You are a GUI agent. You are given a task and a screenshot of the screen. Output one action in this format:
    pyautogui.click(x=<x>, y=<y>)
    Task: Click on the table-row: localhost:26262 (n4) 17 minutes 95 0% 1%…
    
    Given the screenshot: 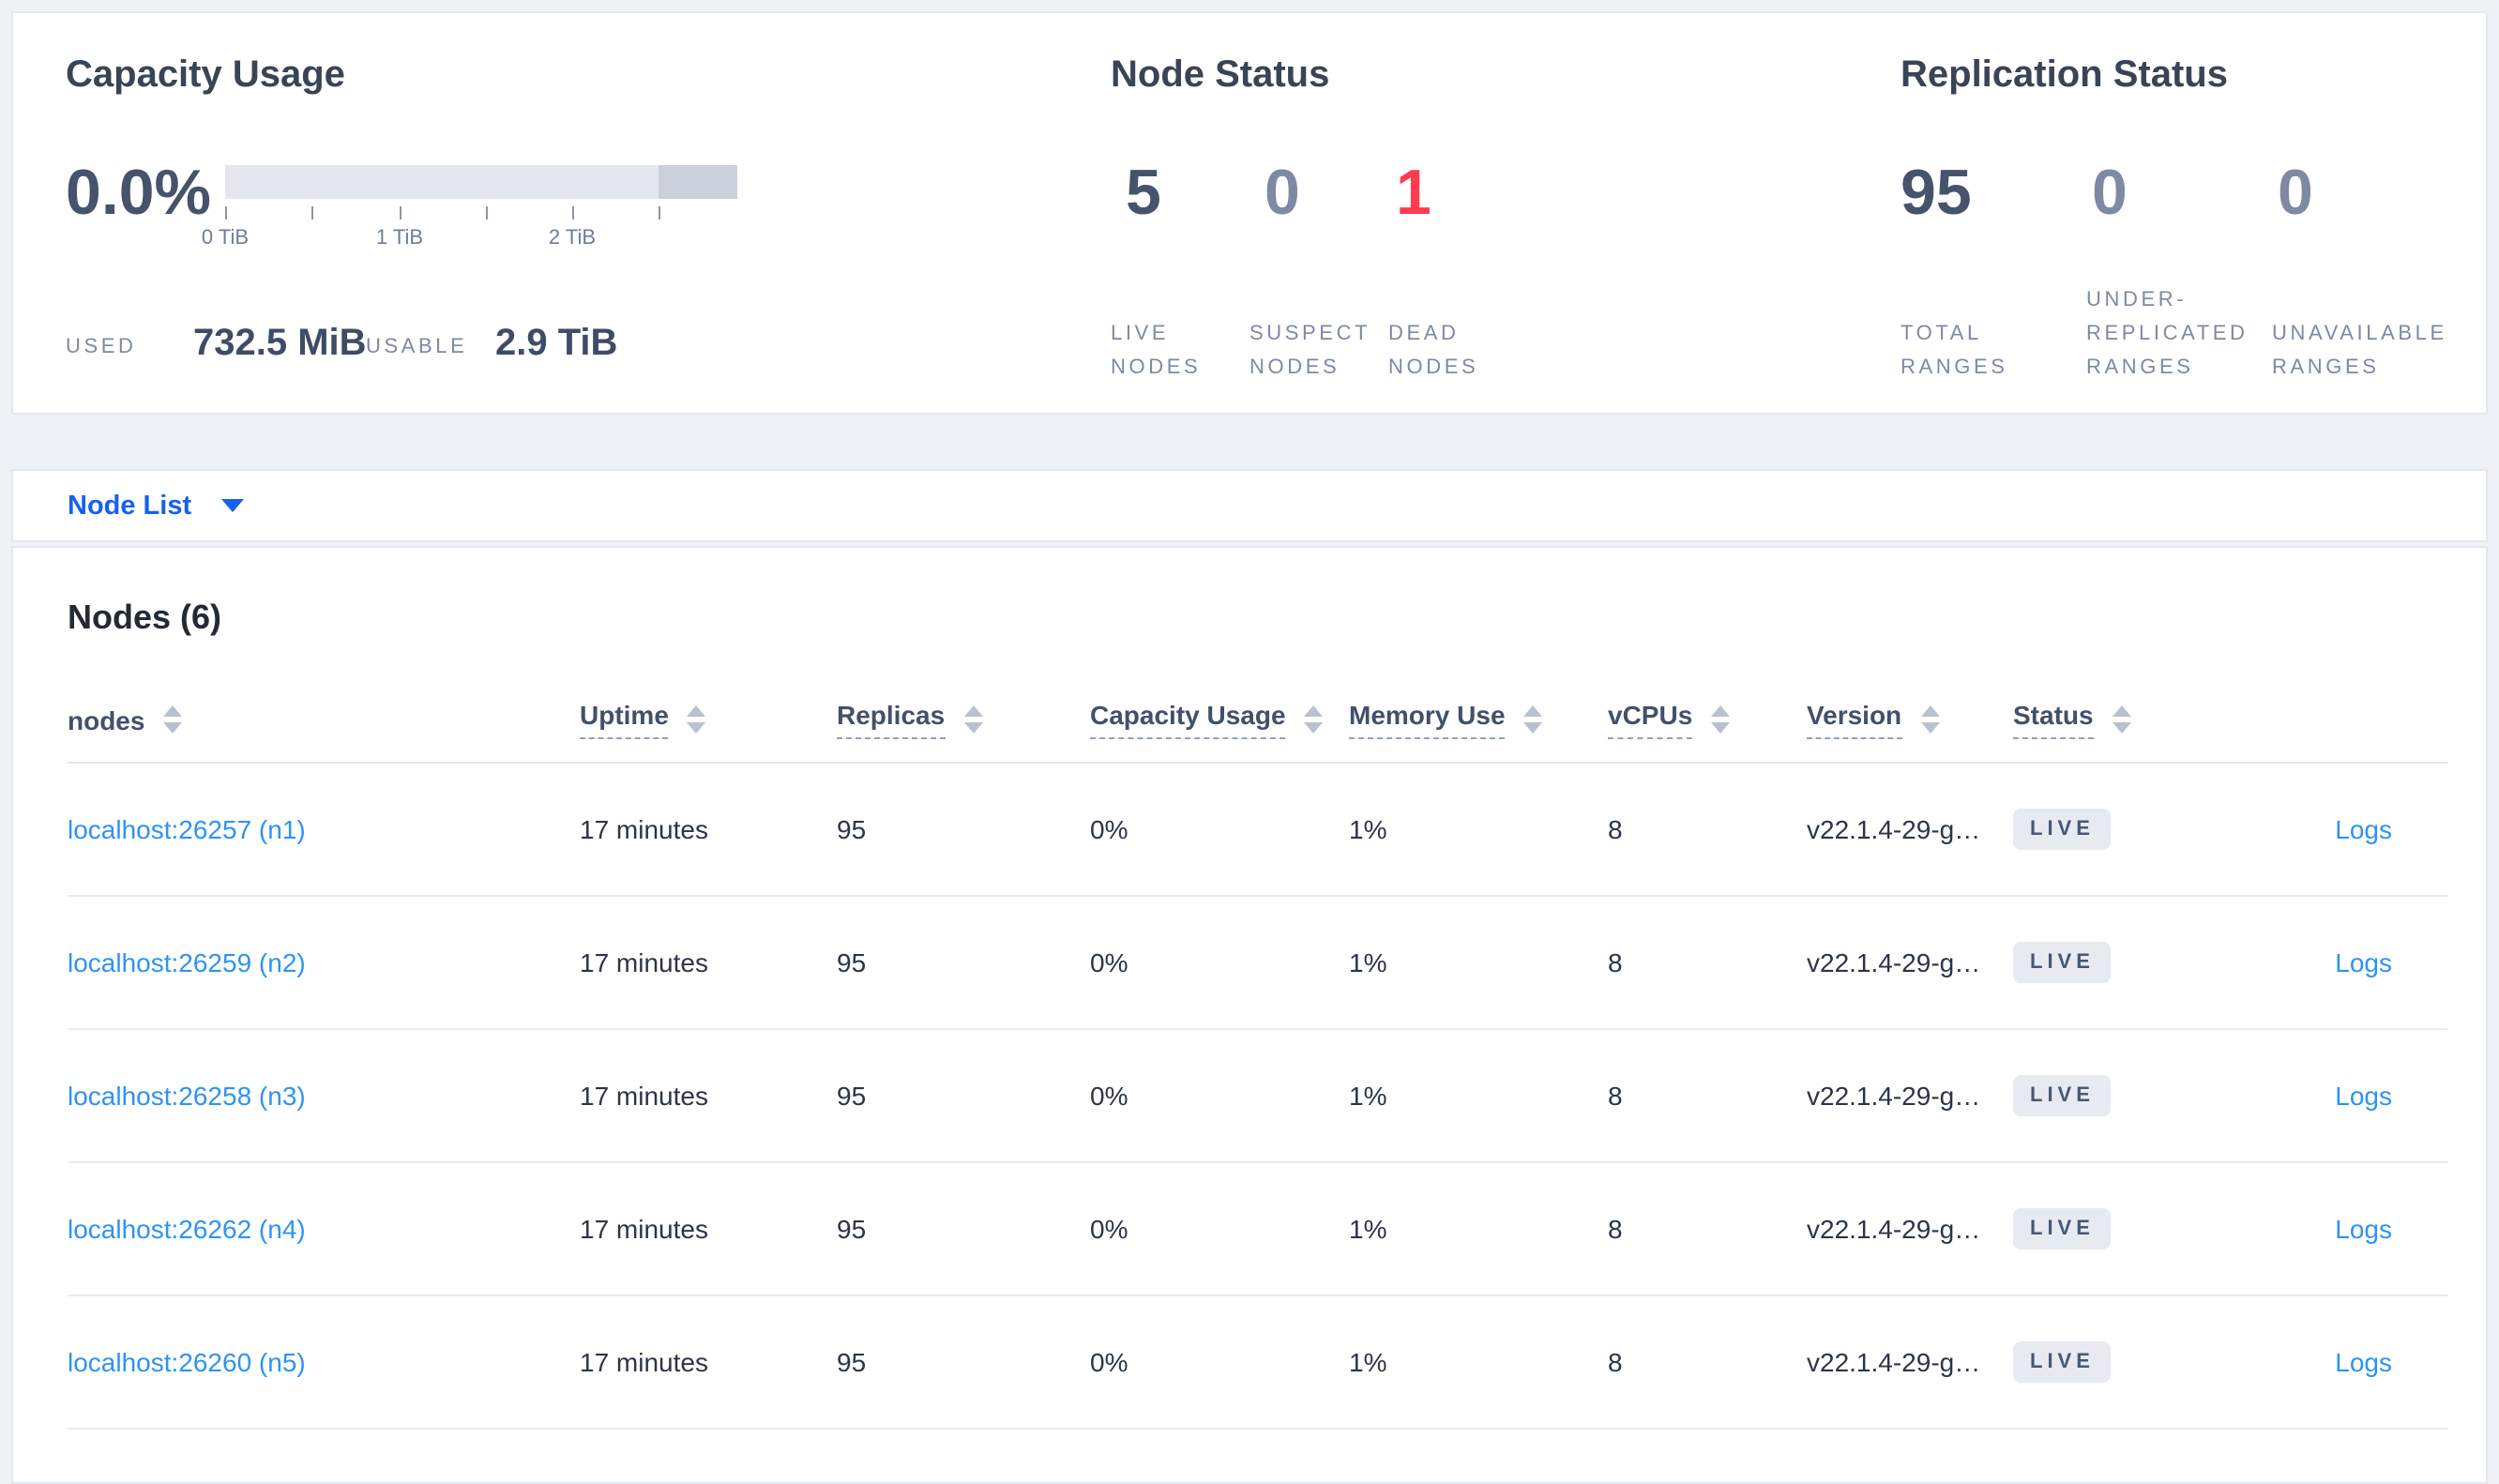 What is the action you would take?
    pyautogui.click(x=1258, y=1229)
    